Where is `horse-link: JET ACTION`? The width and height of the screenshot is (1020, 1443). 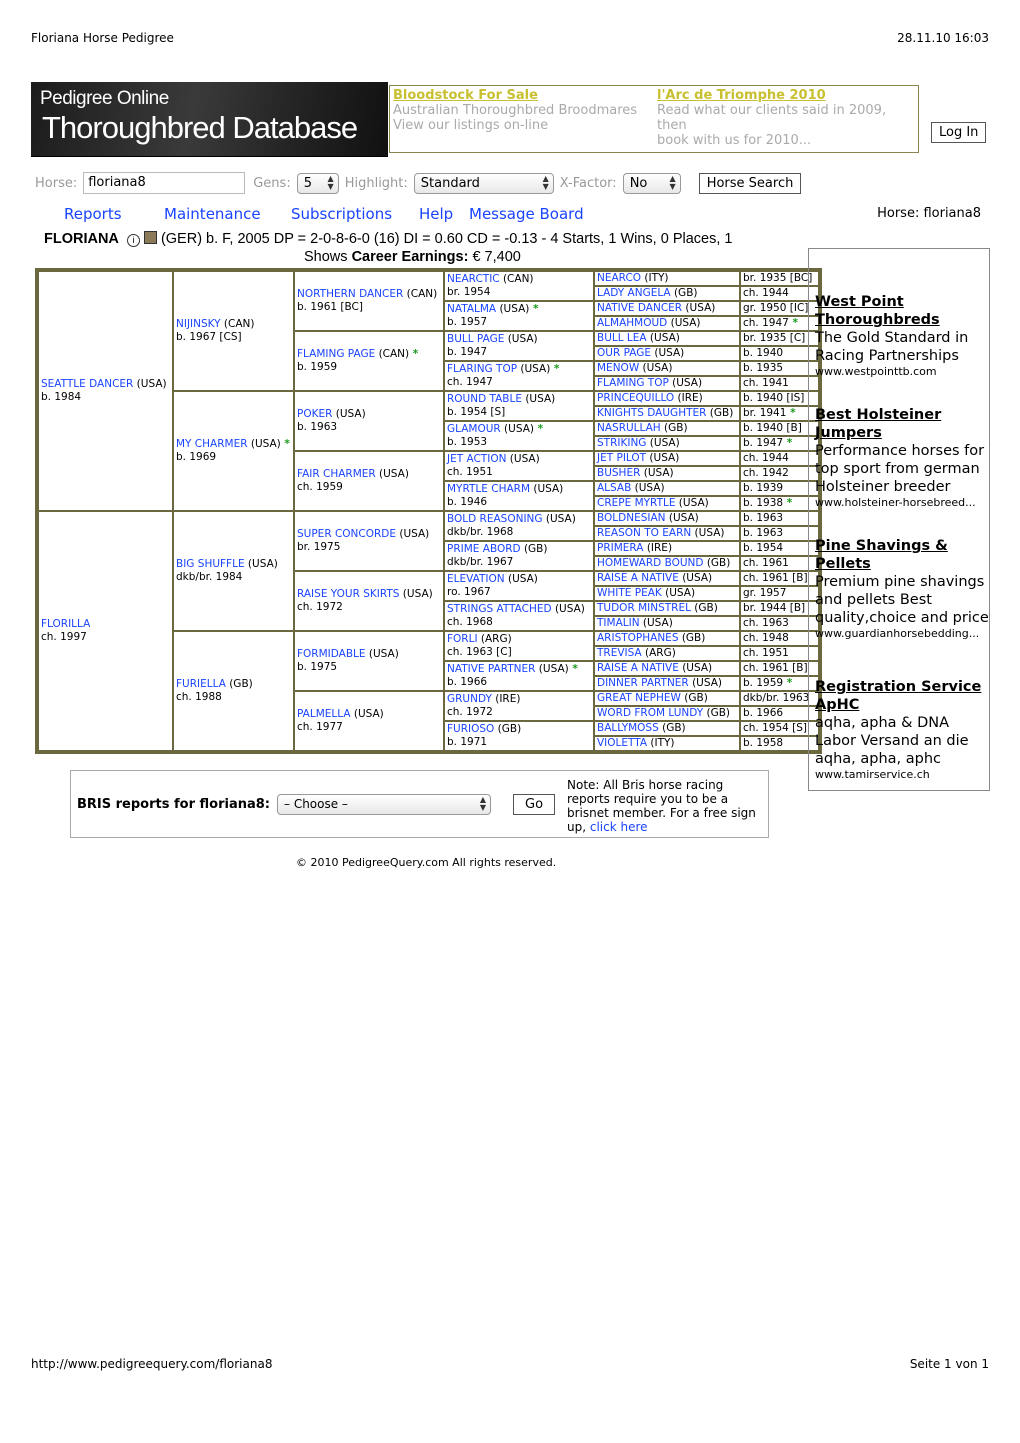 horse-link: JET ACTION is located at coordinates (476, 459).